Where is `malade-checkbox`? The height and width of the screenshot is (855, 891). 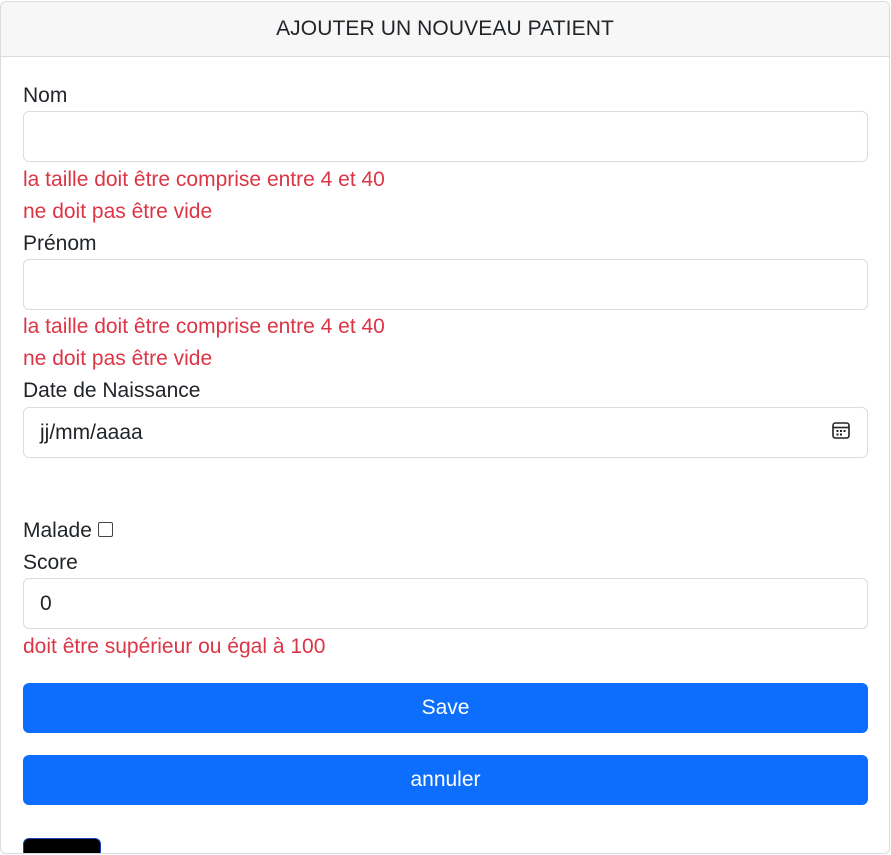
malade-checkbox is located at coordinates (105, 529).